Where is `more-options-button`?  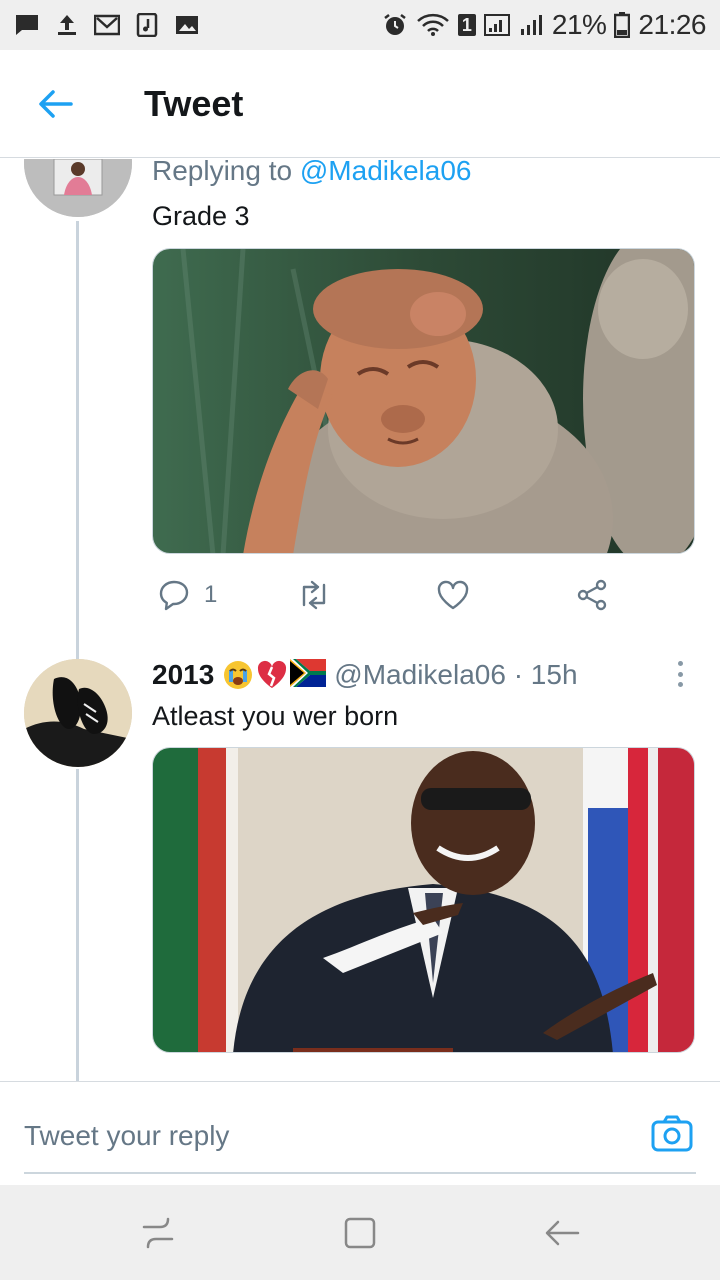
more-options-button is located at coordinates (680, 674).